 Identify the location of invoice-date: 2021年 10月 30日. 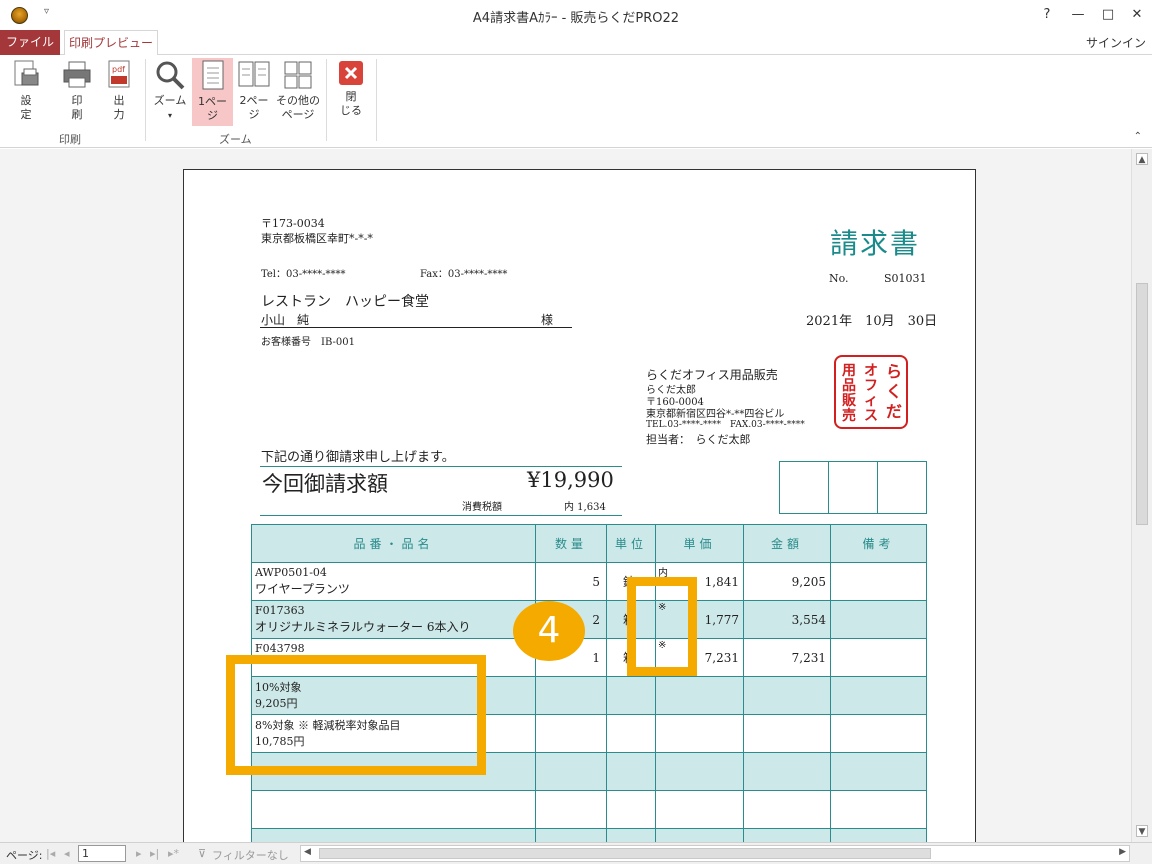
(872, 321).